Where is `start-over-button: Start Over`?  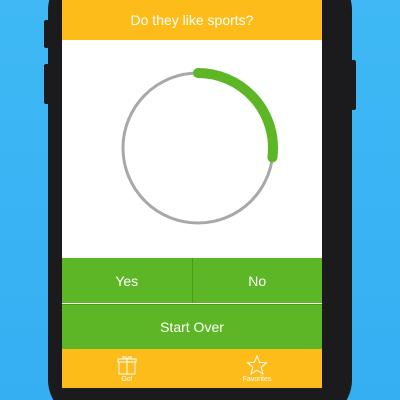 start-over-button: Start Over is located at coordinates (192, 326).